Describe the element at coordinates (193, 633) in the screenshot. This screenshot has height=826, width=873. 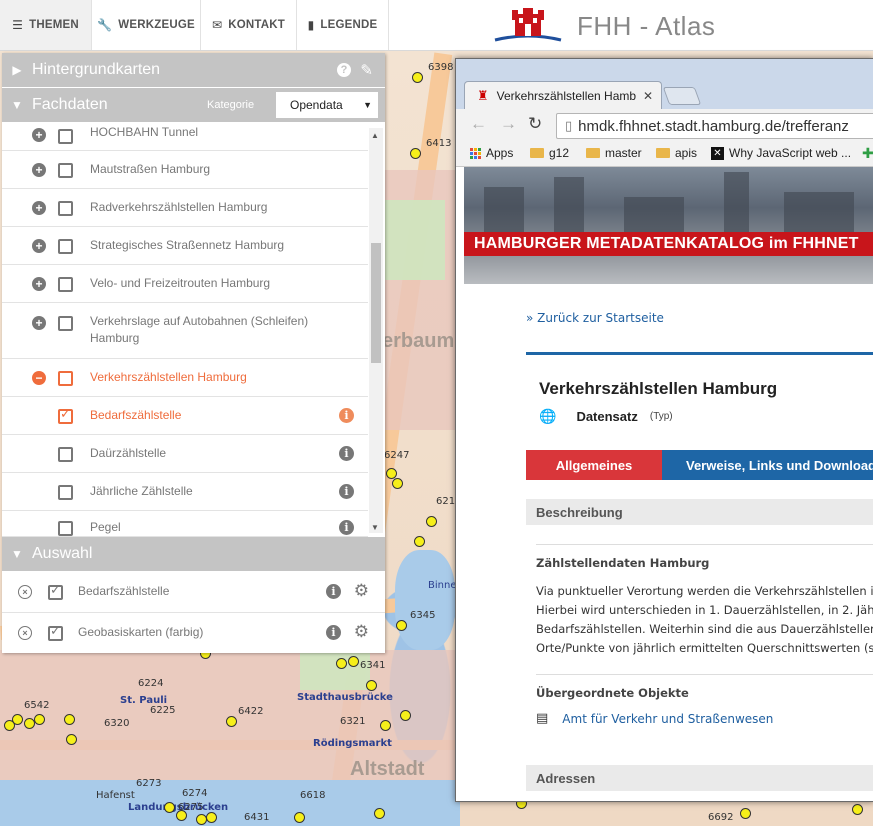
I see `selected-layer-row: × ✓ Geobasiskarten (farbig) i ⚙` at that location.